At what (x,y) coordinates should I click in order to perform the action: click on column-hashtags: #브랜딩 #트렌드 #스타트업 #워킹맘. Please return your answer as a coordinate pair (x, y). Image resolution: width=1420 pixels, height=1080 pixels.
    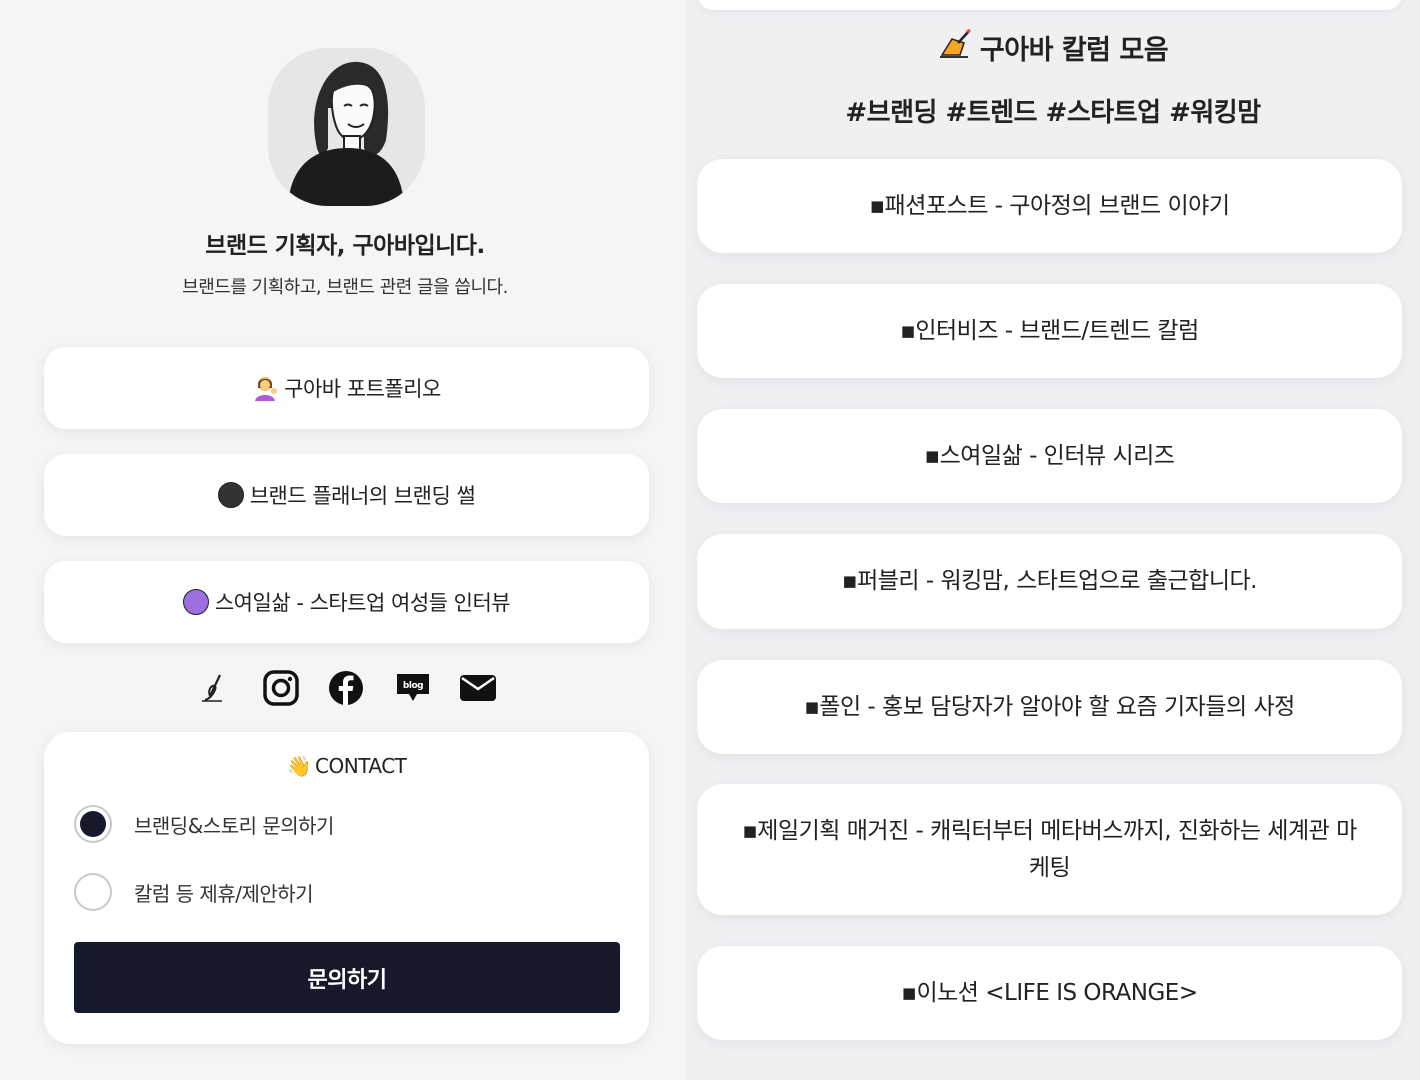
    Looking at the image, I should click on (1053, 113).